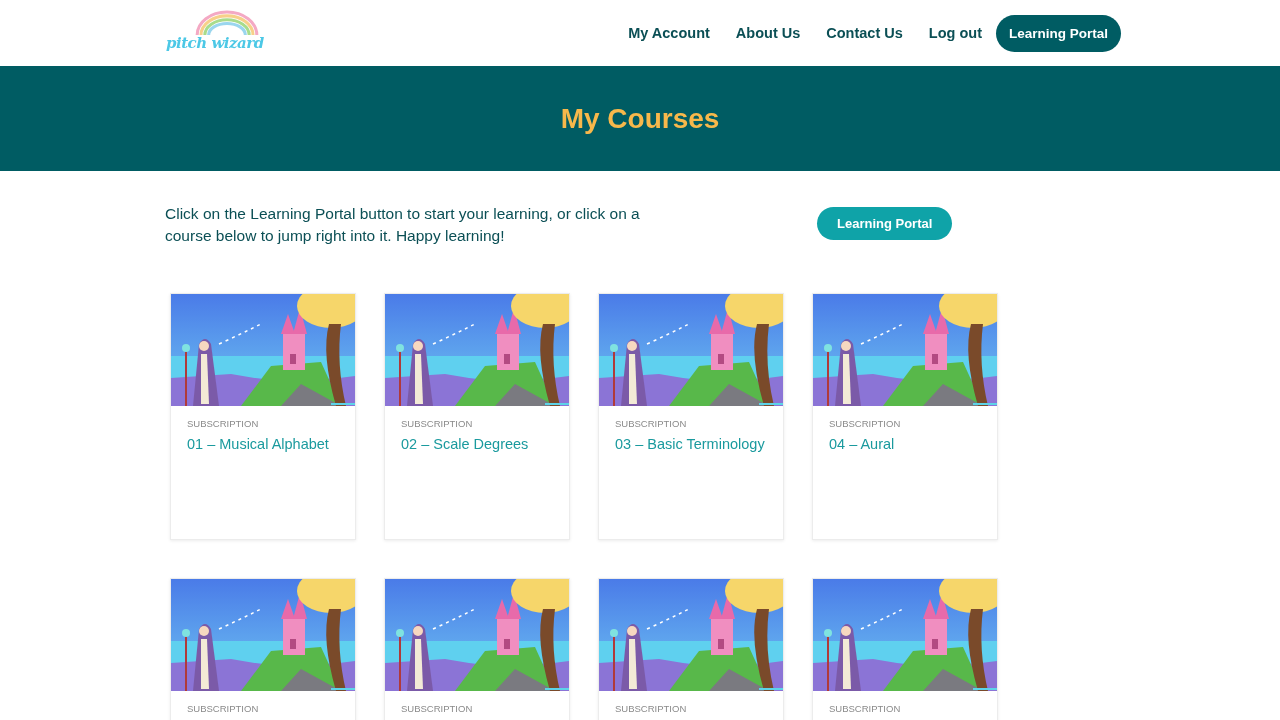  What do you see at coordinates (768, 33) in the screenshot?
I see `nav-link: About Us` at bounding box center [768, 33].